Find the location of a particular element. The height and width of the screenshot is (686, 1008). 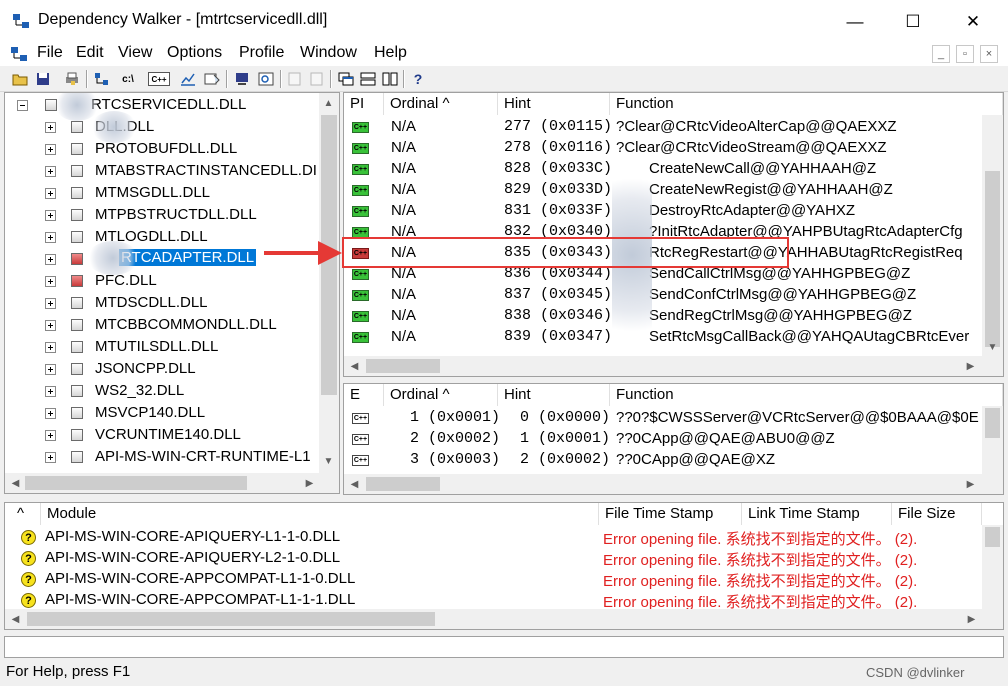

tree-item: DLL.DLL is located at coordinates (165, 127).